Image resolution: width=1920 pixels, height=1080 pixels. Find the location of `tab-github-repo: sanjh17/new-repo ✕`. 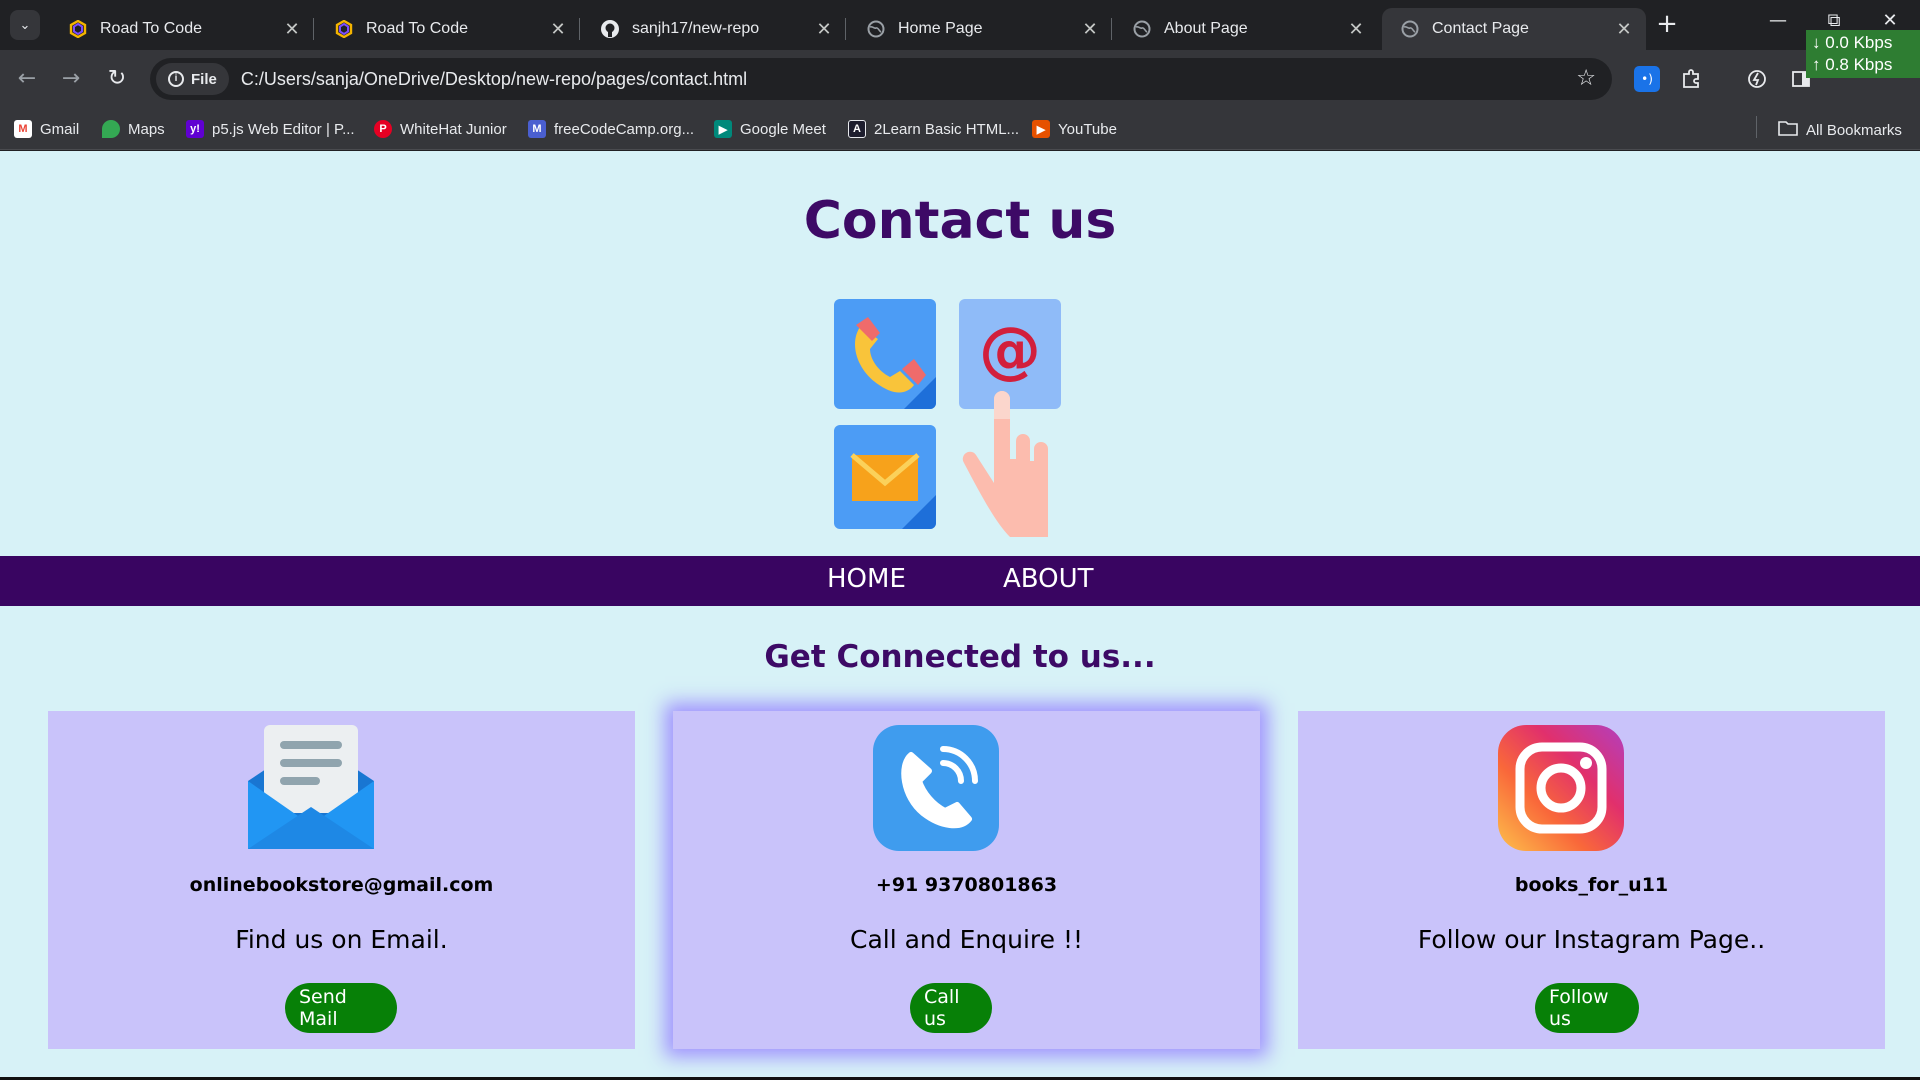

tab-github-repo: sanjh17/new-repo ✕ is located at coordinates (714, 29).